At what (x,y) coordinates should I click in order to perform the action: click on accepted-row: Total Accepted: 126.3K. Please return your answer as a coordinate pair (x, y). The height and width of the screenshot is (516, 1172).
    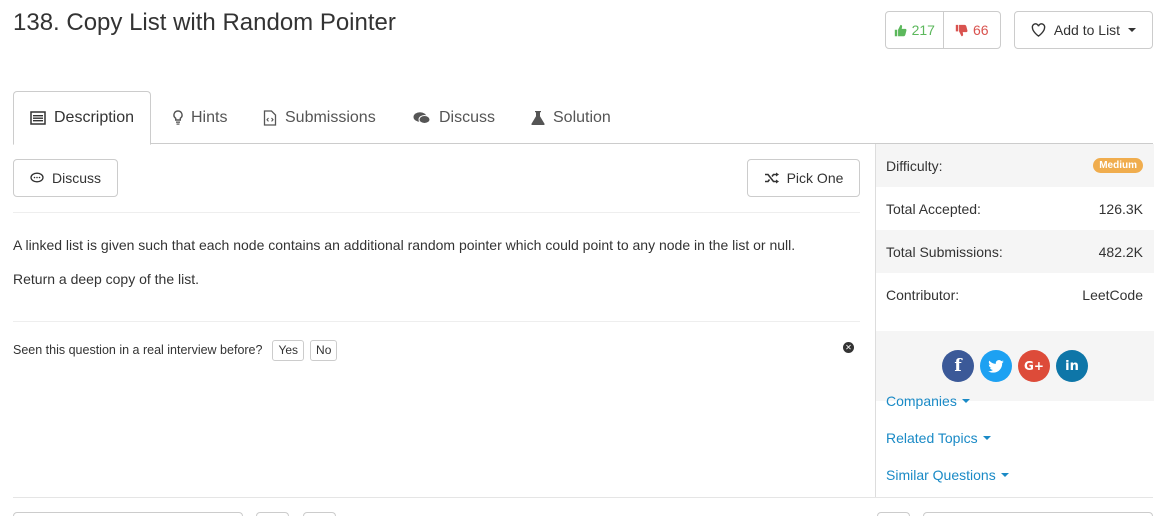
    Looking at the image, I should click on (1015, 208).